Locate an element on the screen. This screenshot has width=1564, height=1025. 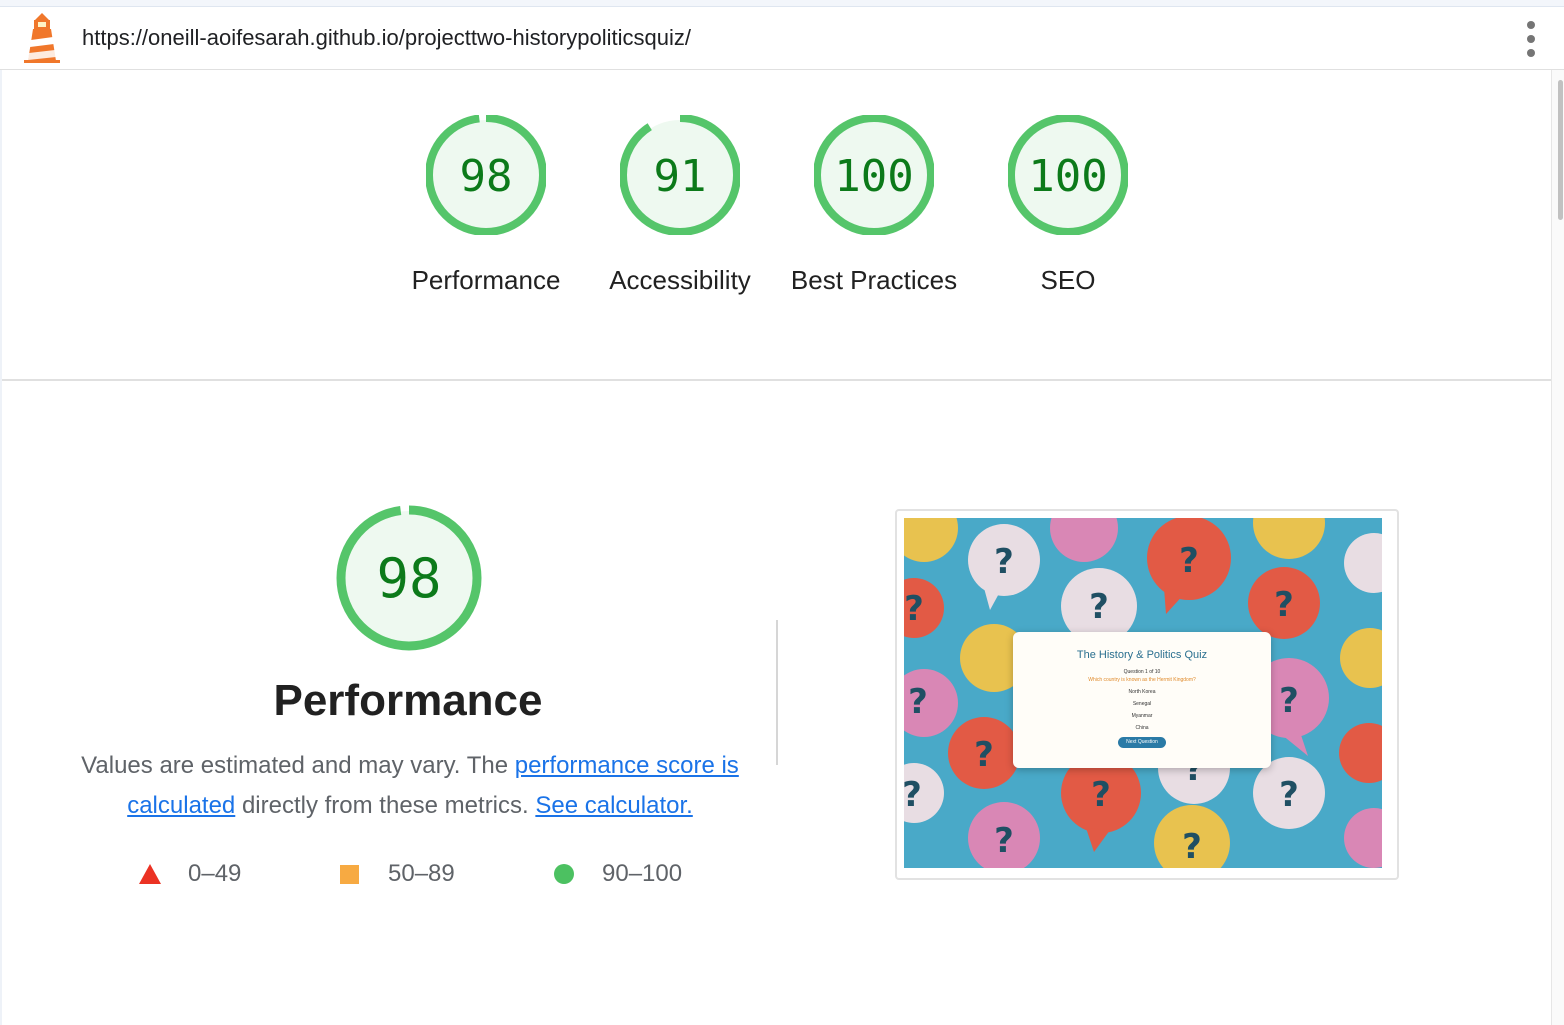
quiz-next-button: Next Question is located at coordinates (1142, 742).